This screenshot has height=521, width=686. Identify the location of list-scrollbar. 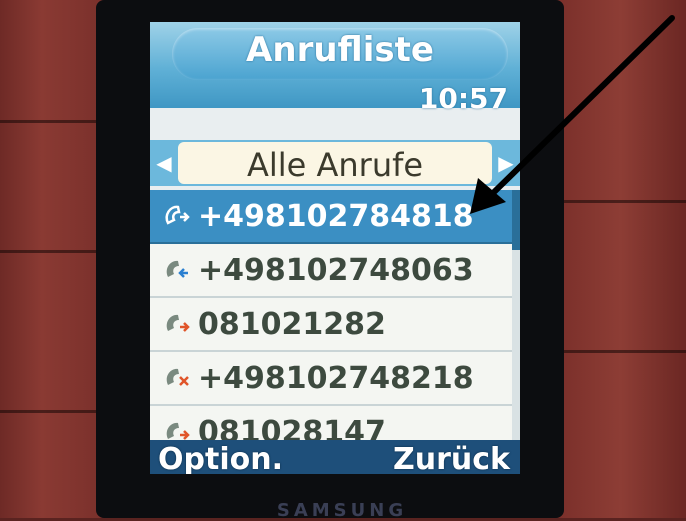
(516, 325).